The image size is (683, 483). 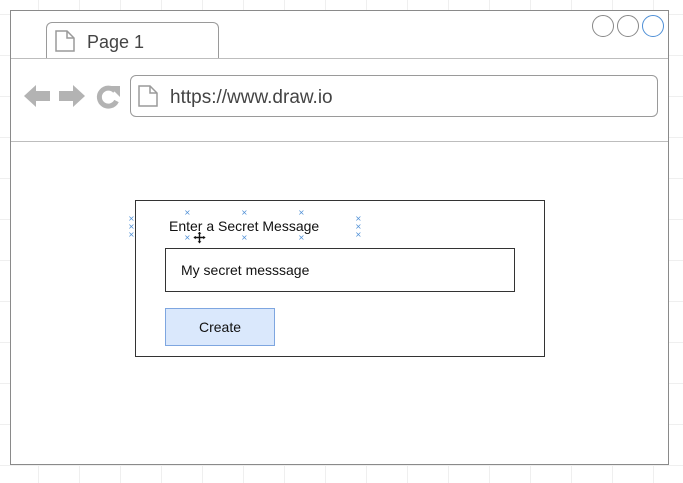 I want to click on create-button: Create, so click(x=220, y=327).